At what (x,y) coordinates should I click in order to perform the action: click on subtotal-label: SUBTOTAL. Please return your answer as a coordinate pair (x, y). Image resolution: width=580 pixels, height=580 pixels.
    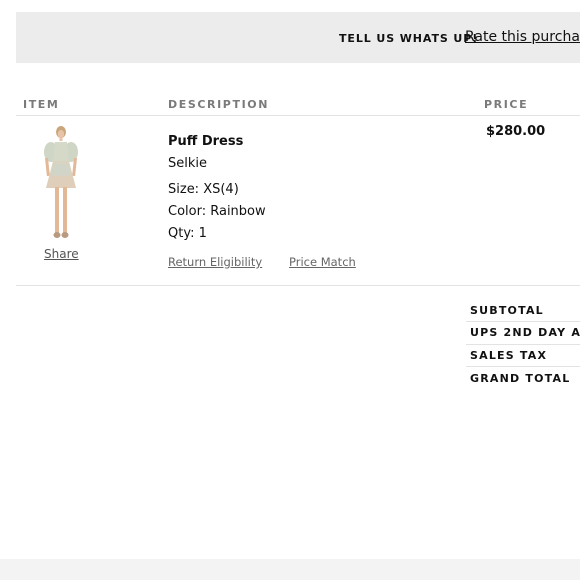
    Looking at the image, I should click on (507, 310).